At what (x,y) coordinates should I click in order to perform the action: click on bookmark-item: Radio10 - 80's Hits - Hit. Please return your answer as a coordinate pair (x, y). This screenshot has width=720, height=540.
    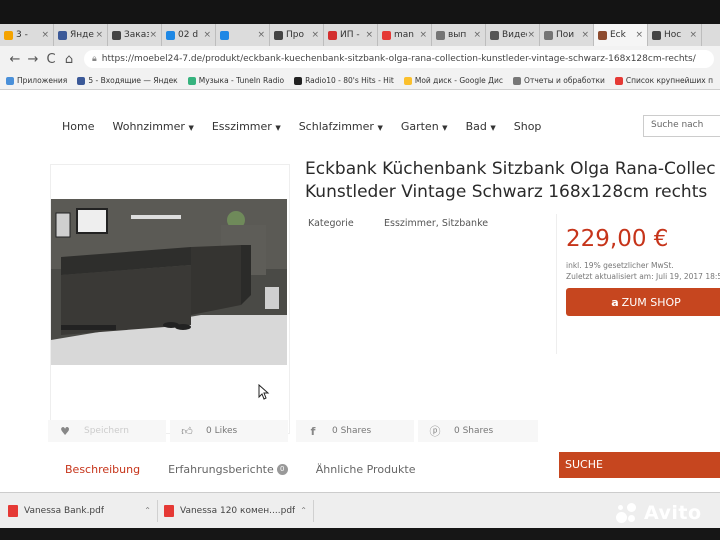
    Looking at the image, I should click on (344, 80).